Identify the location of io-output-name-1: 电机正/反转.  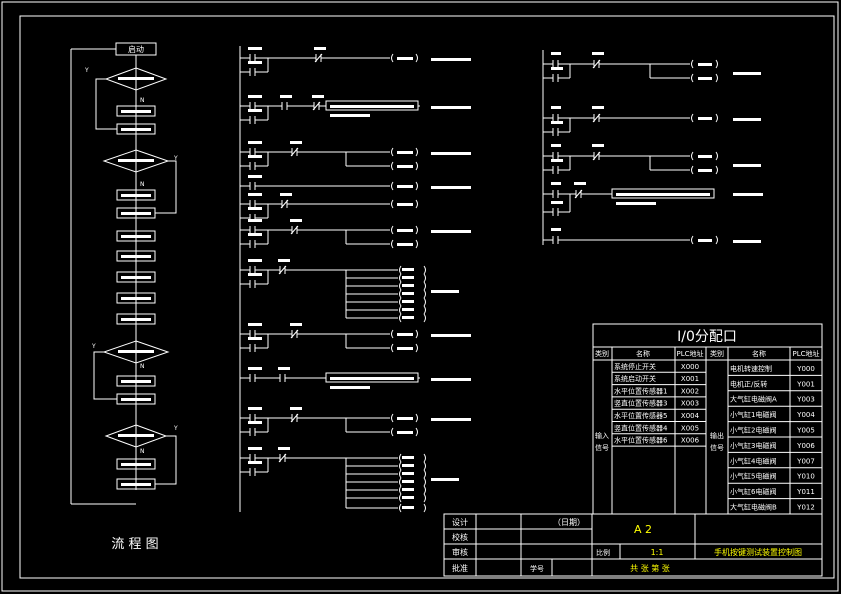
(748, 383).